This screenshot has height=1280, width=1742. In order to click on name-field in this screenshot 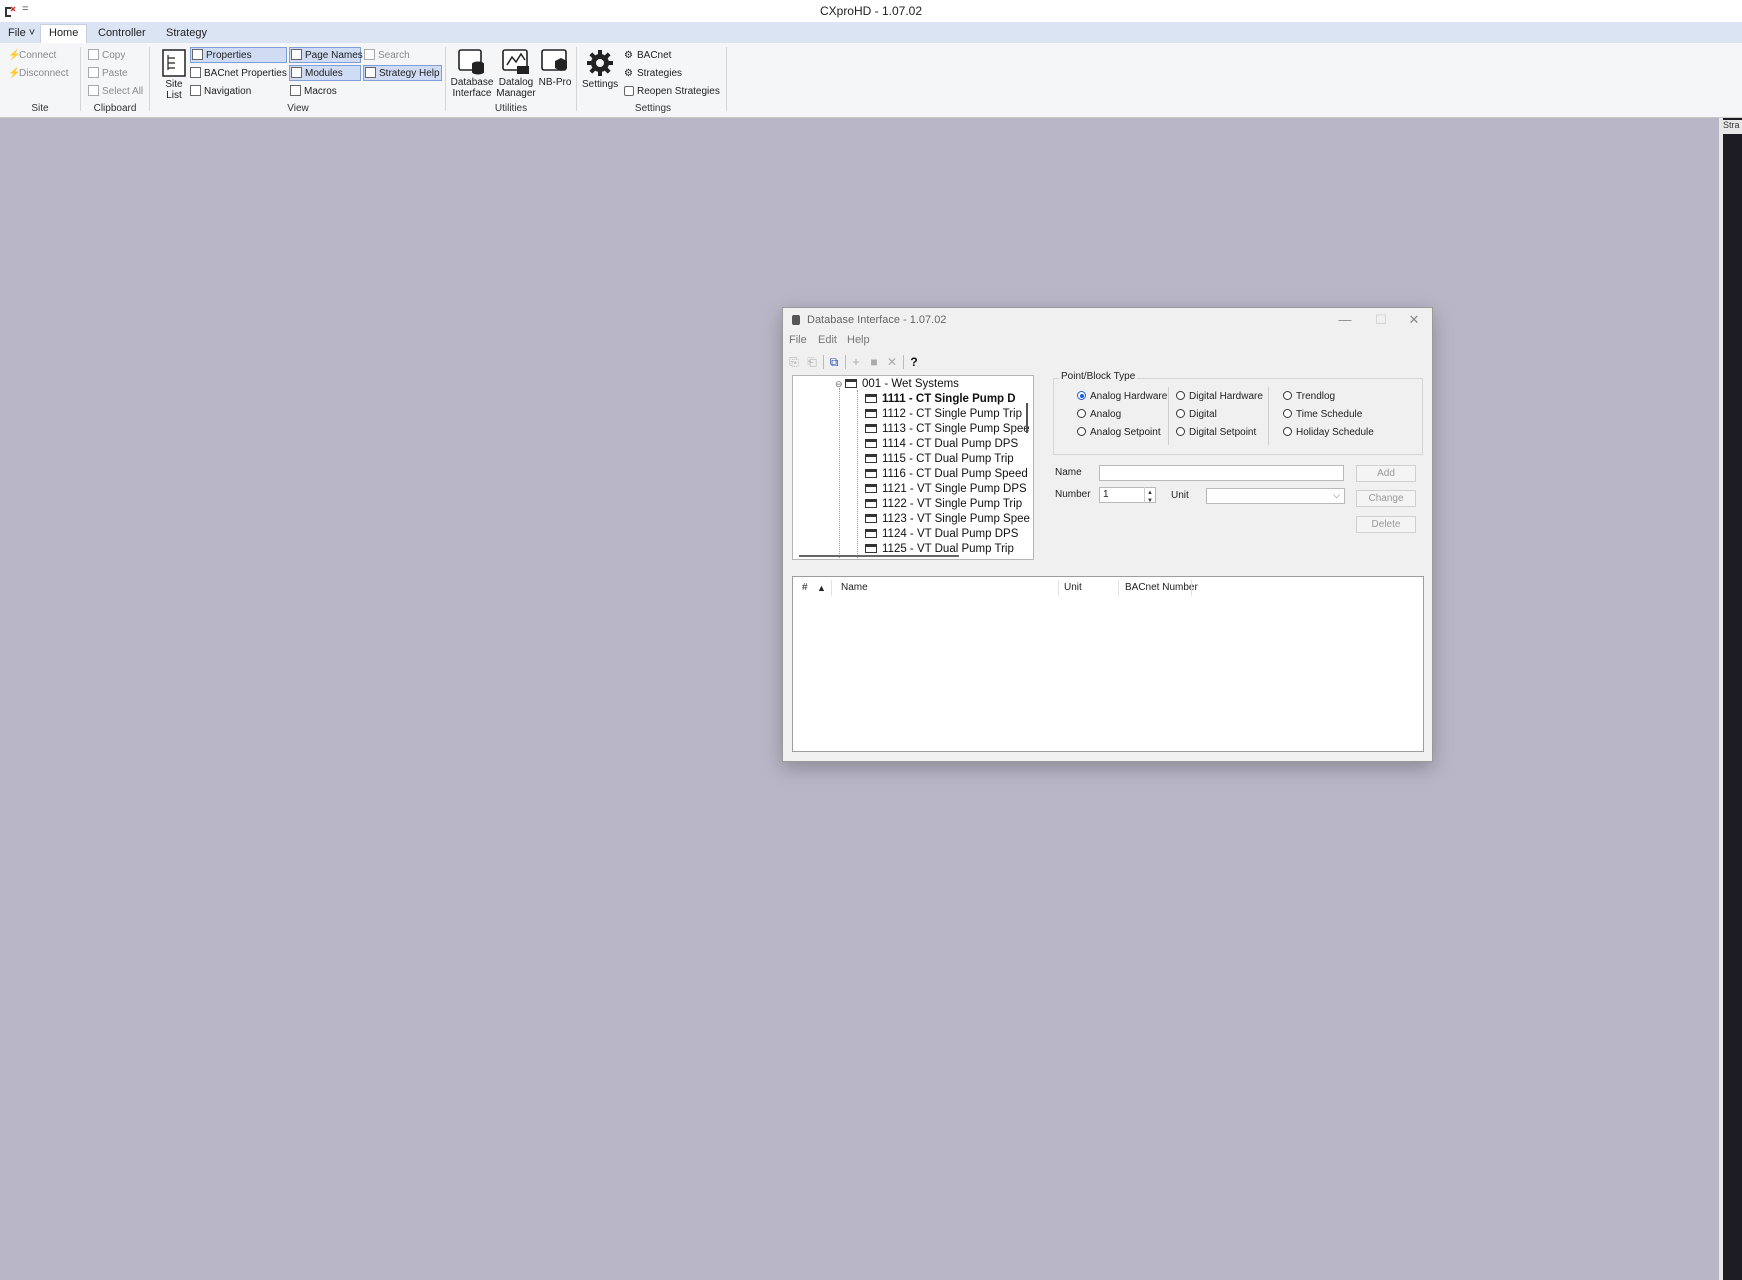, I will do `click(1221, 473)`.